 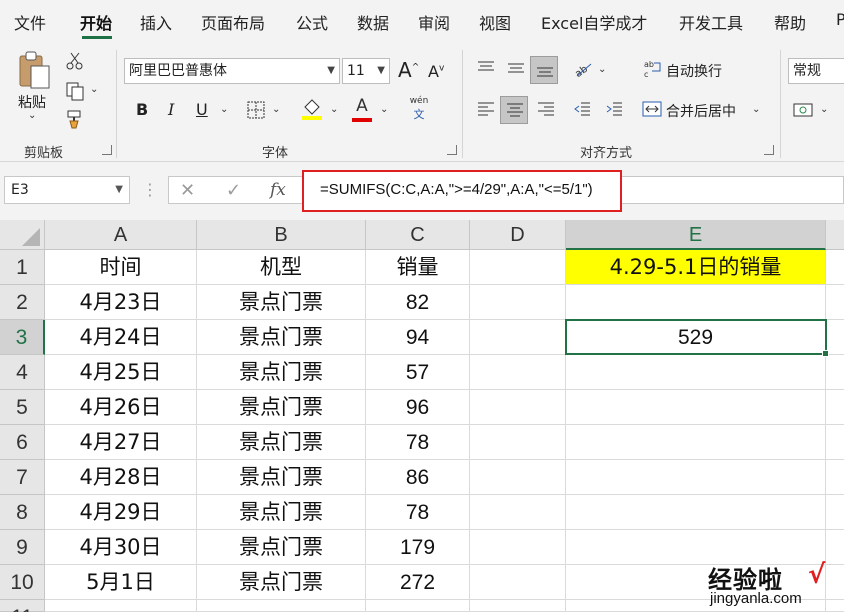 I want to click on increase-indent-icon, so click(x=614, y=109).